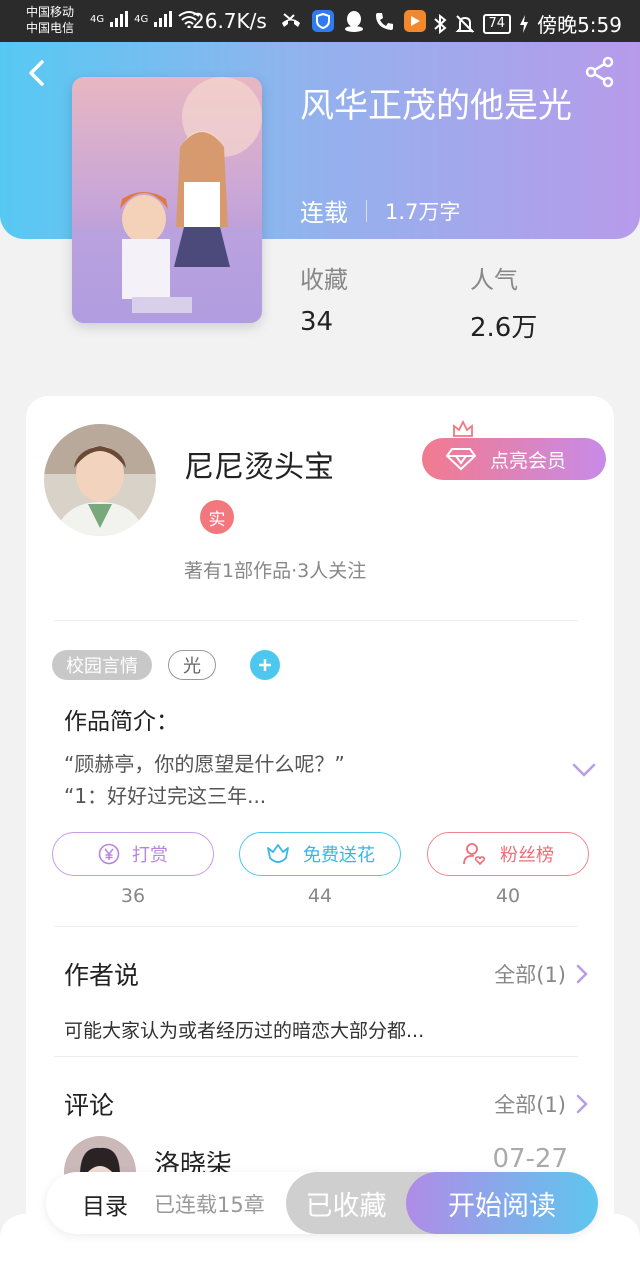  Describe the element at coordinates (415, 21) in the screenshot. I see `video-app-icon` at that location.